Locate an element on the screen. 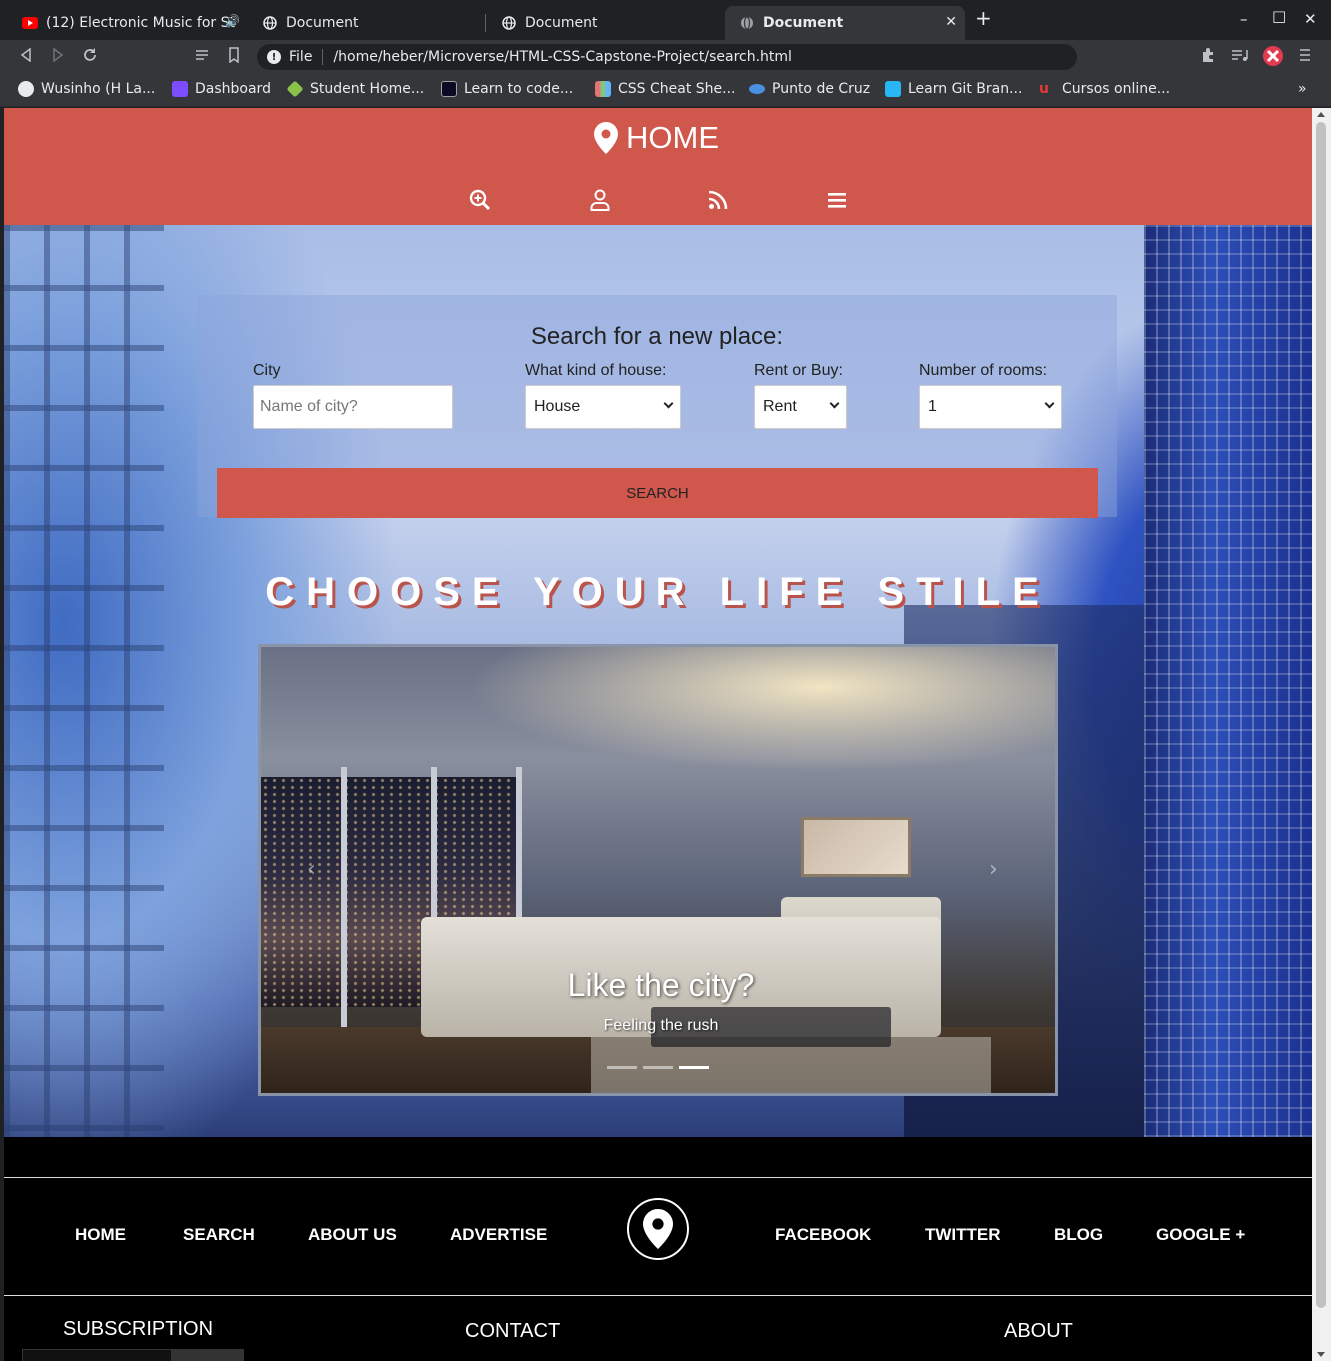 The width and height of the screenshot is (1331, 1361). media-control-icon is located at coordinates (1240, 56).